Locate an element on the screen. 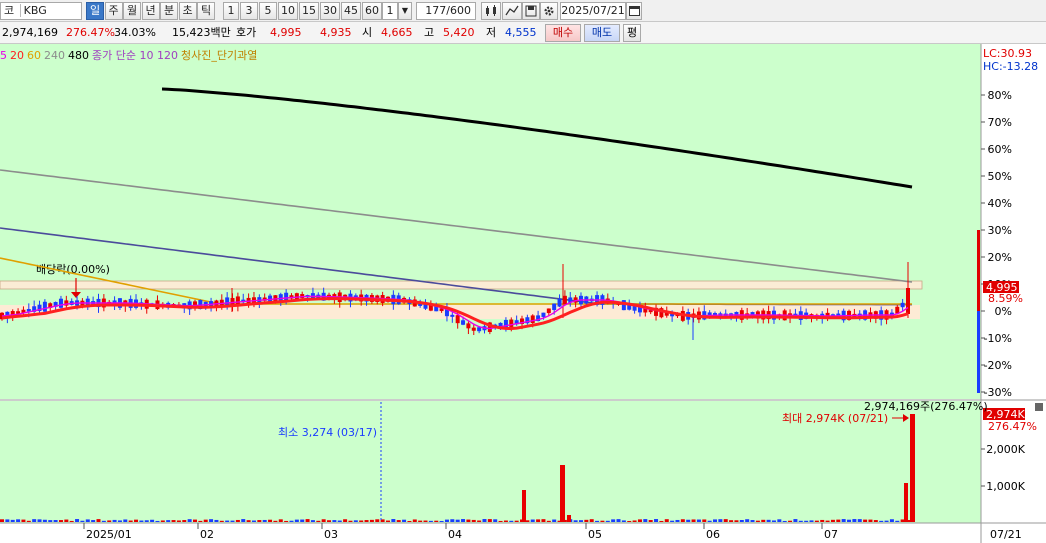 This screenshot has width=1046, height=543. open-price: 4,665 is located at coordinates (397, 32).